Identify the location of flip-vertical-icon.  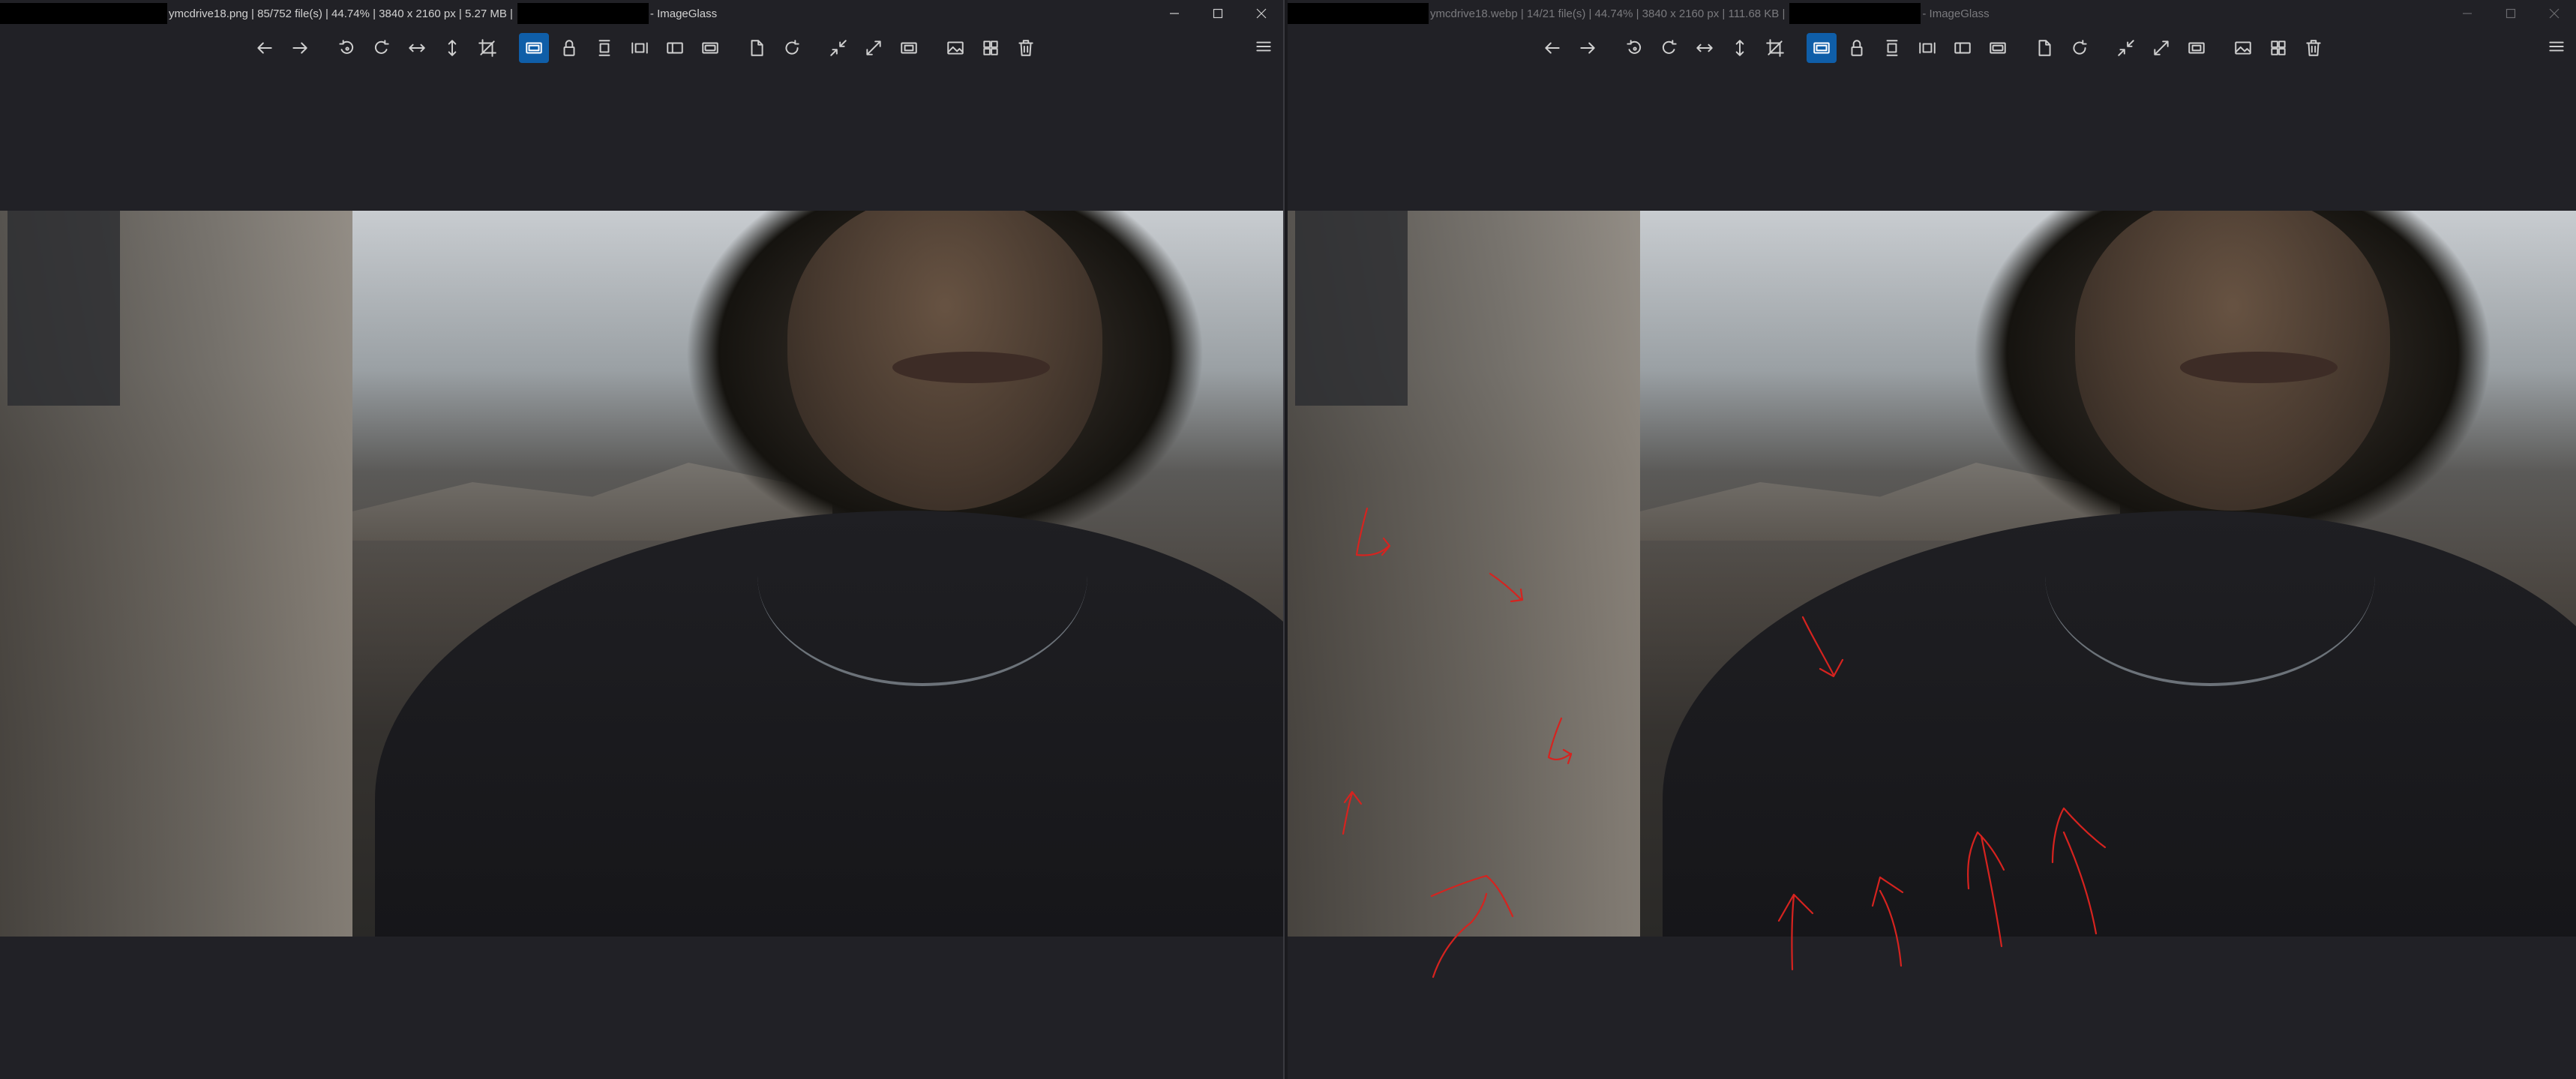
(1739, 48).